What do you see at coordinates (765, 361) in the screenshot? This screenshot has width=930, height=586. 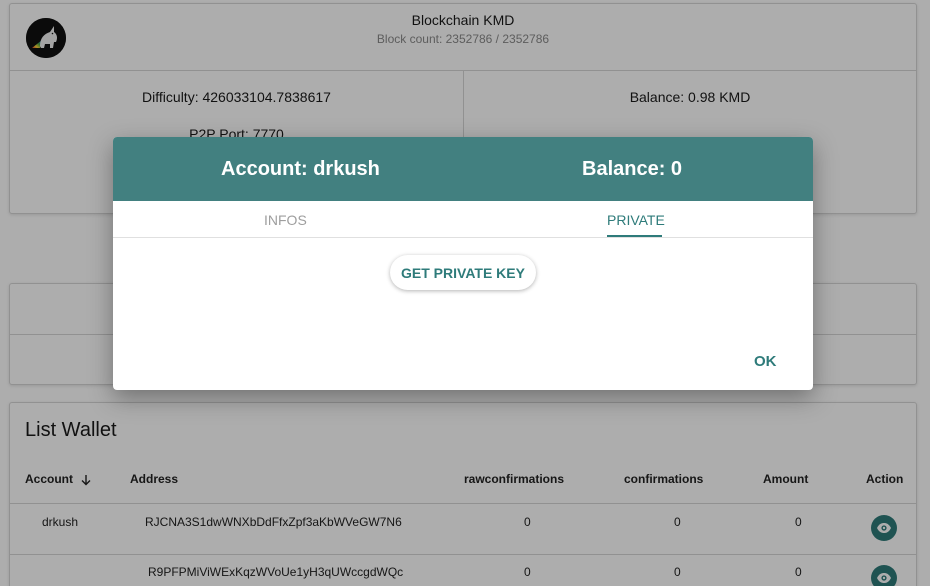 I see `ok-button: OK` at bounding box center [765, 361].